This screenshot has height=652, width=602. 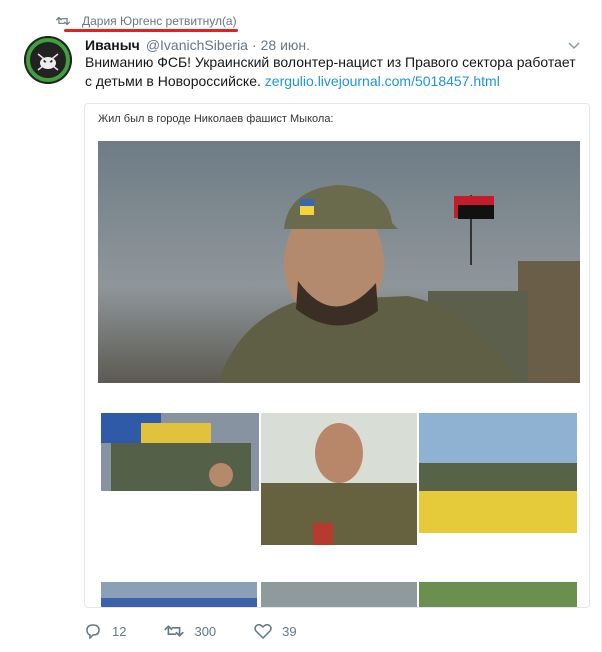 What do you see at coordinates (382, 81) in the screenshot?
I see `tweet-link: zergulio.livejournal.com/5018457.html` at bounding box center [382, 81].